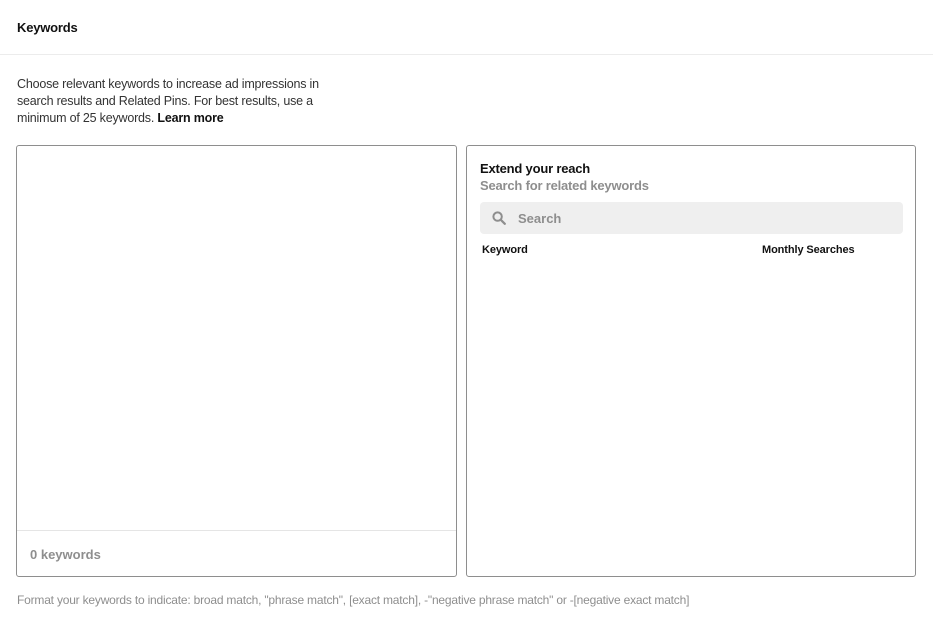 The width and height of the screenshot is (933, 624). What do you see at coordinates (65, 554) in the screenshot?
I see `keyword-count: 0 keywords` at bounding box center [65, 554].